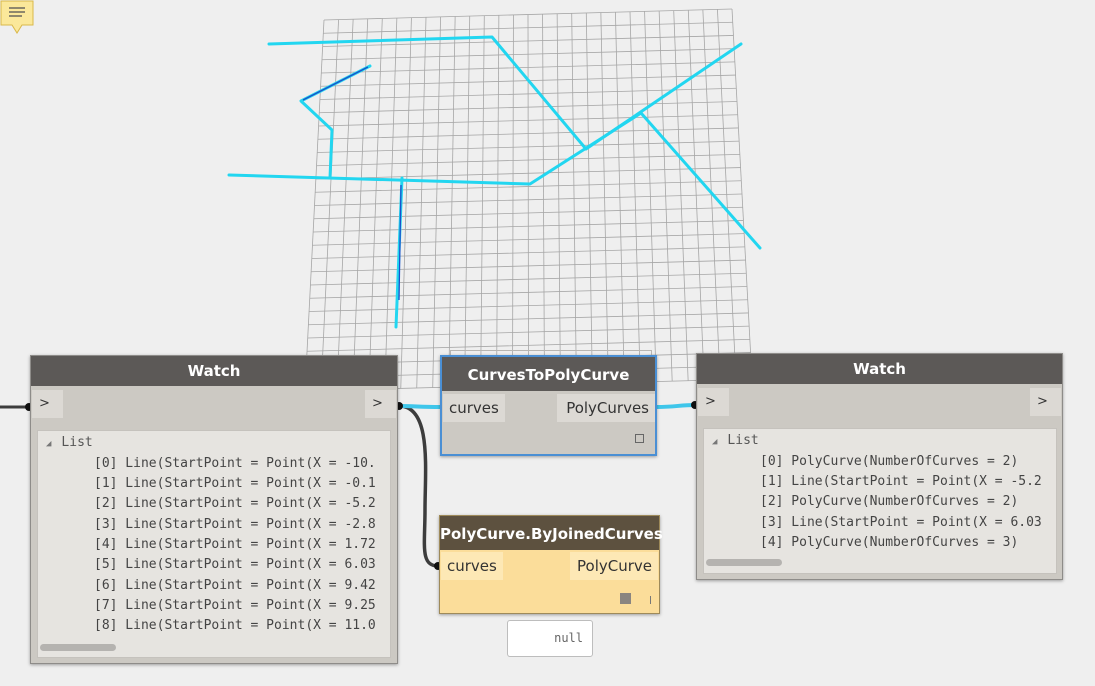 This screenshot has width=1095, height=686. Describe the element at coordinates (901, 522) in the screenshot. I see `list-item: [3] Line(StartPoint = Point(X = 6.03` at that location.